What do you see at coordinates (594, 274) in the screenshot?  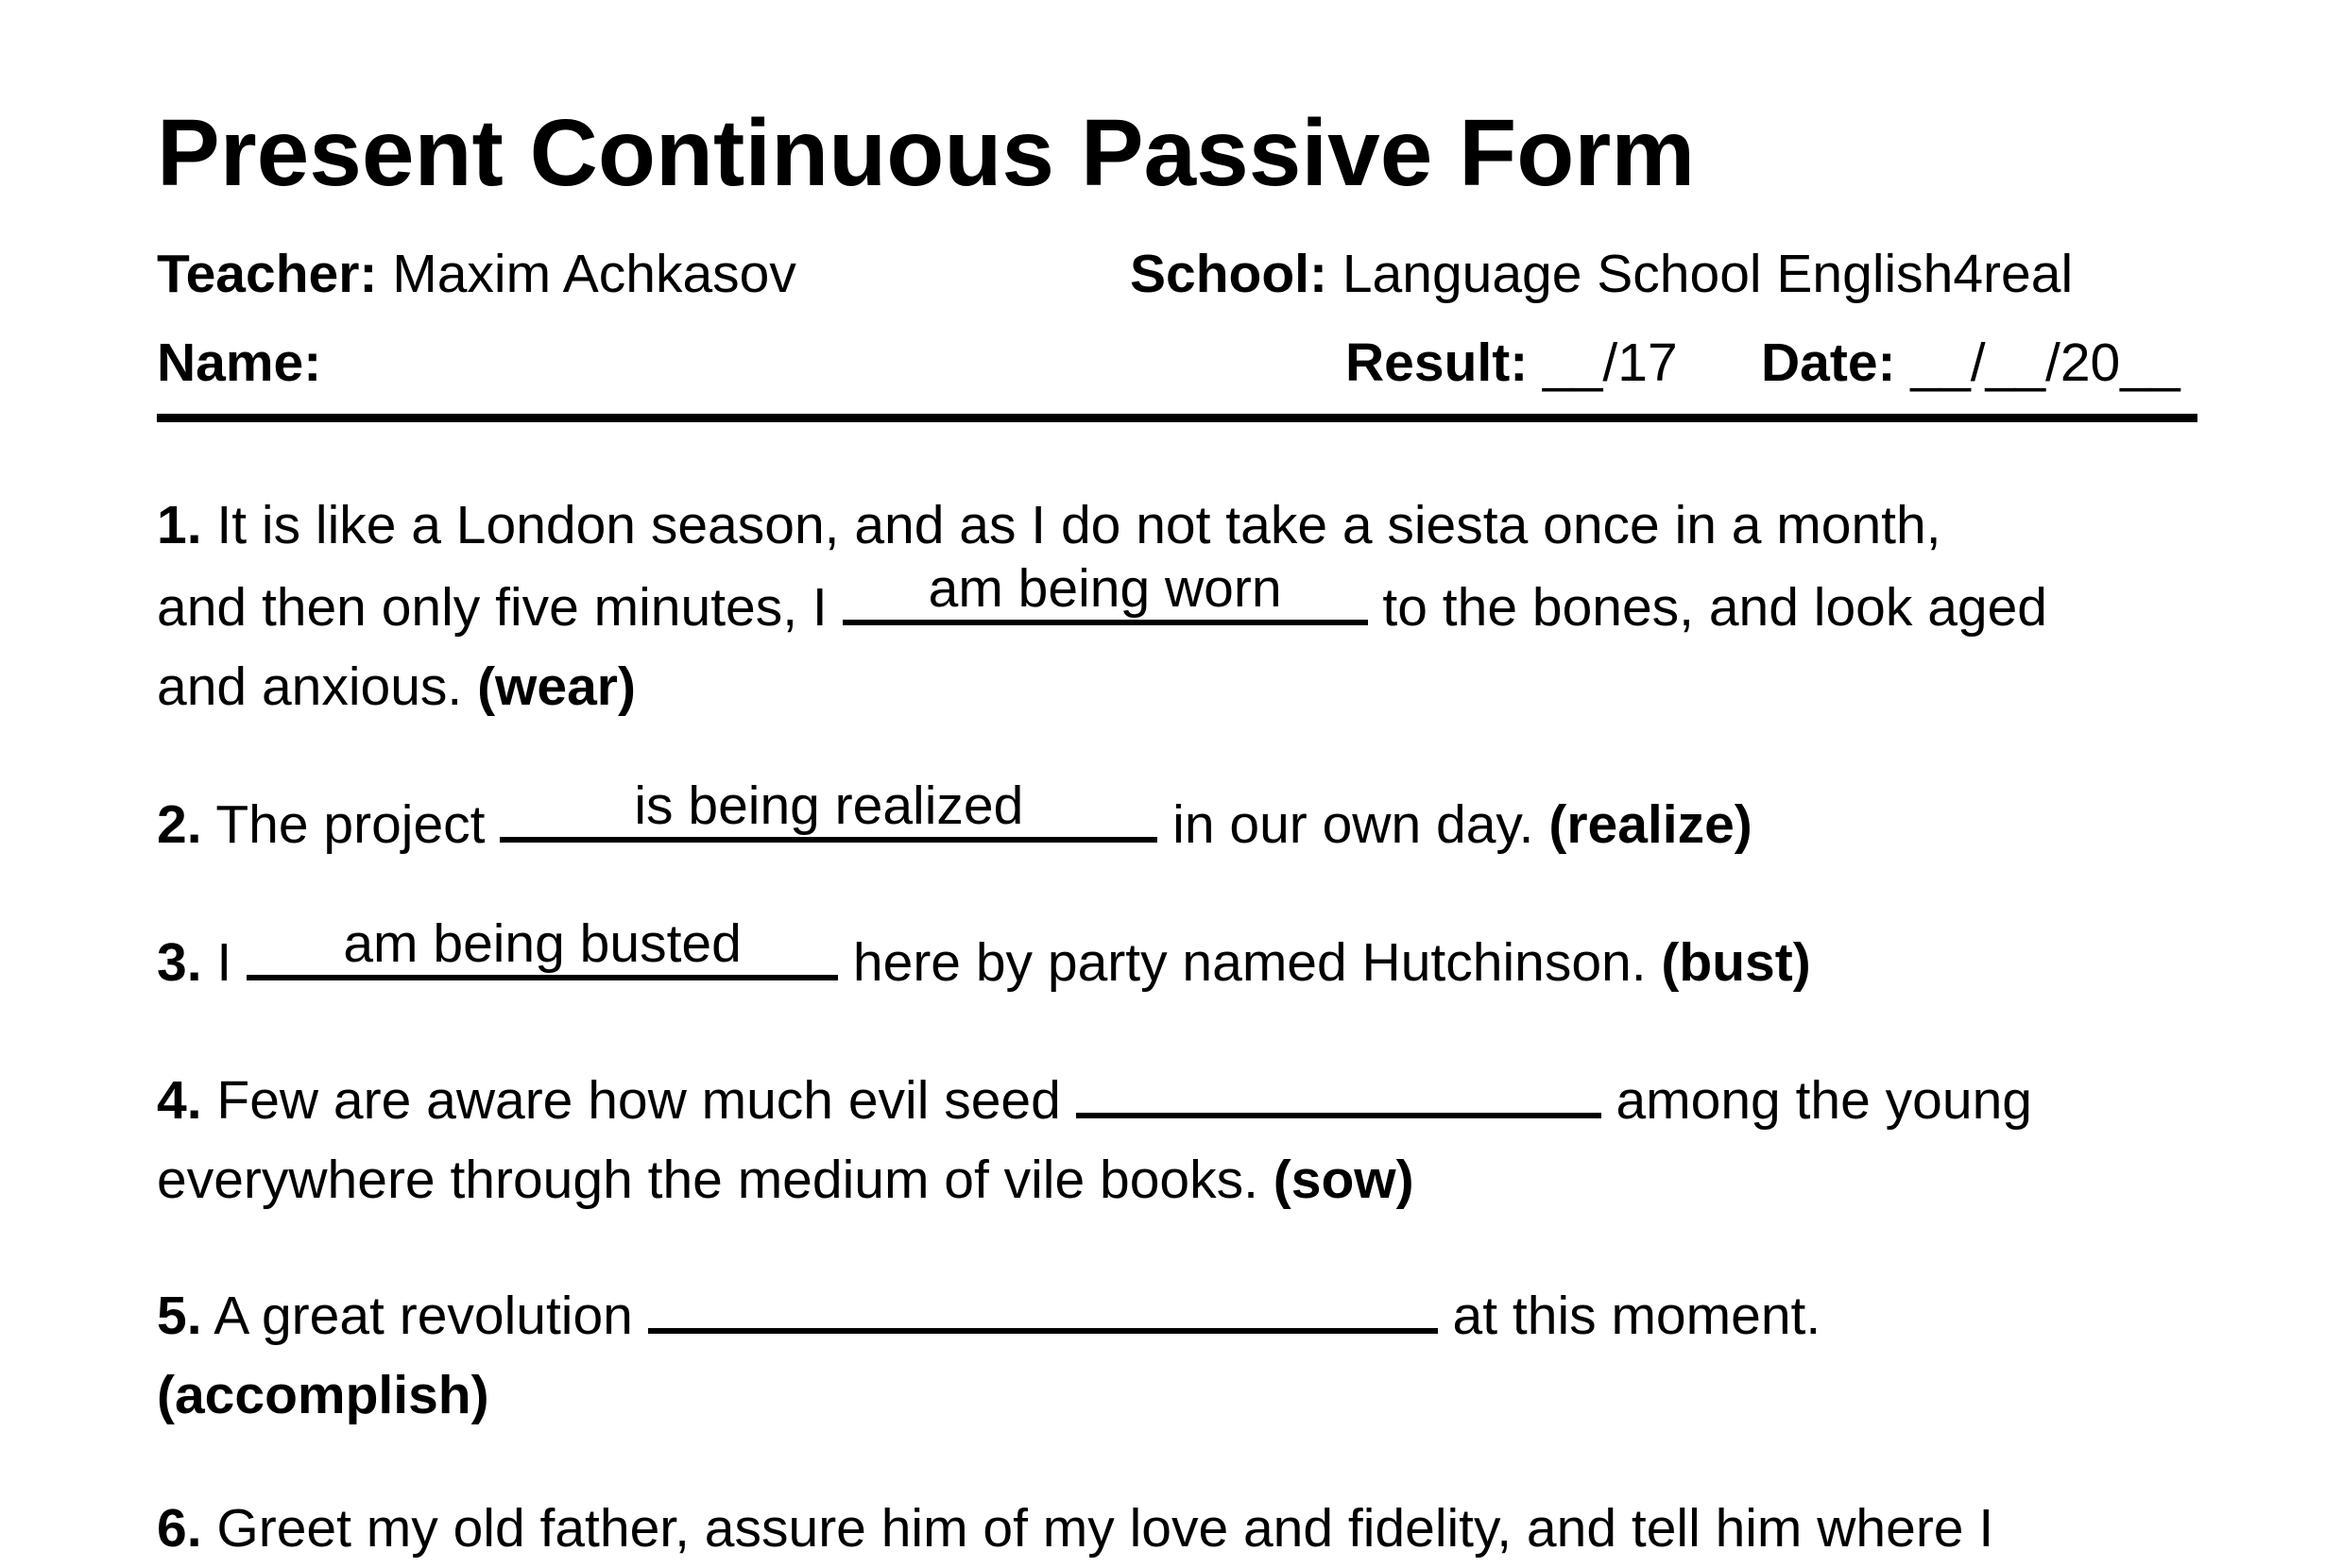 I see `teacher-name: Maxim Achkasov` at bounding box center [594, 274].